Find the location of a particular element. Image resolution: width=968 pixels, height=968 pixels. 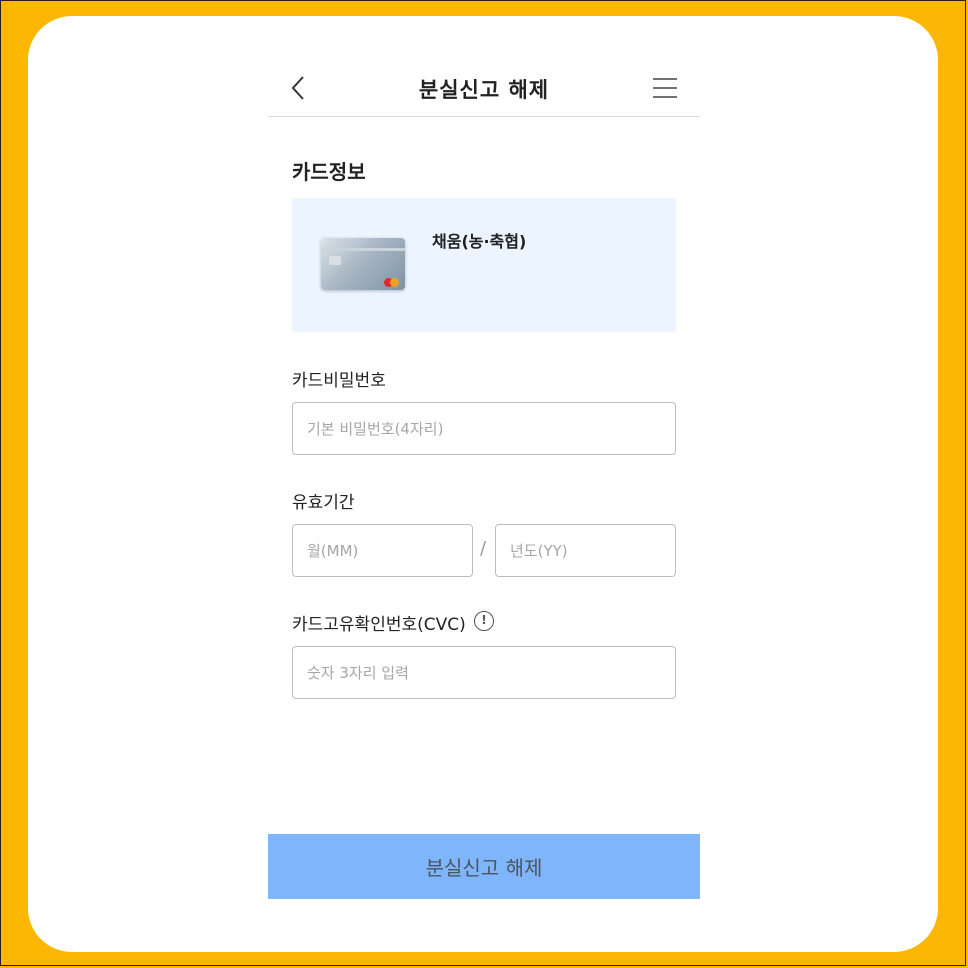

release-loss-report-button: 분실신고 해제 is located at coordinates (484, 866).